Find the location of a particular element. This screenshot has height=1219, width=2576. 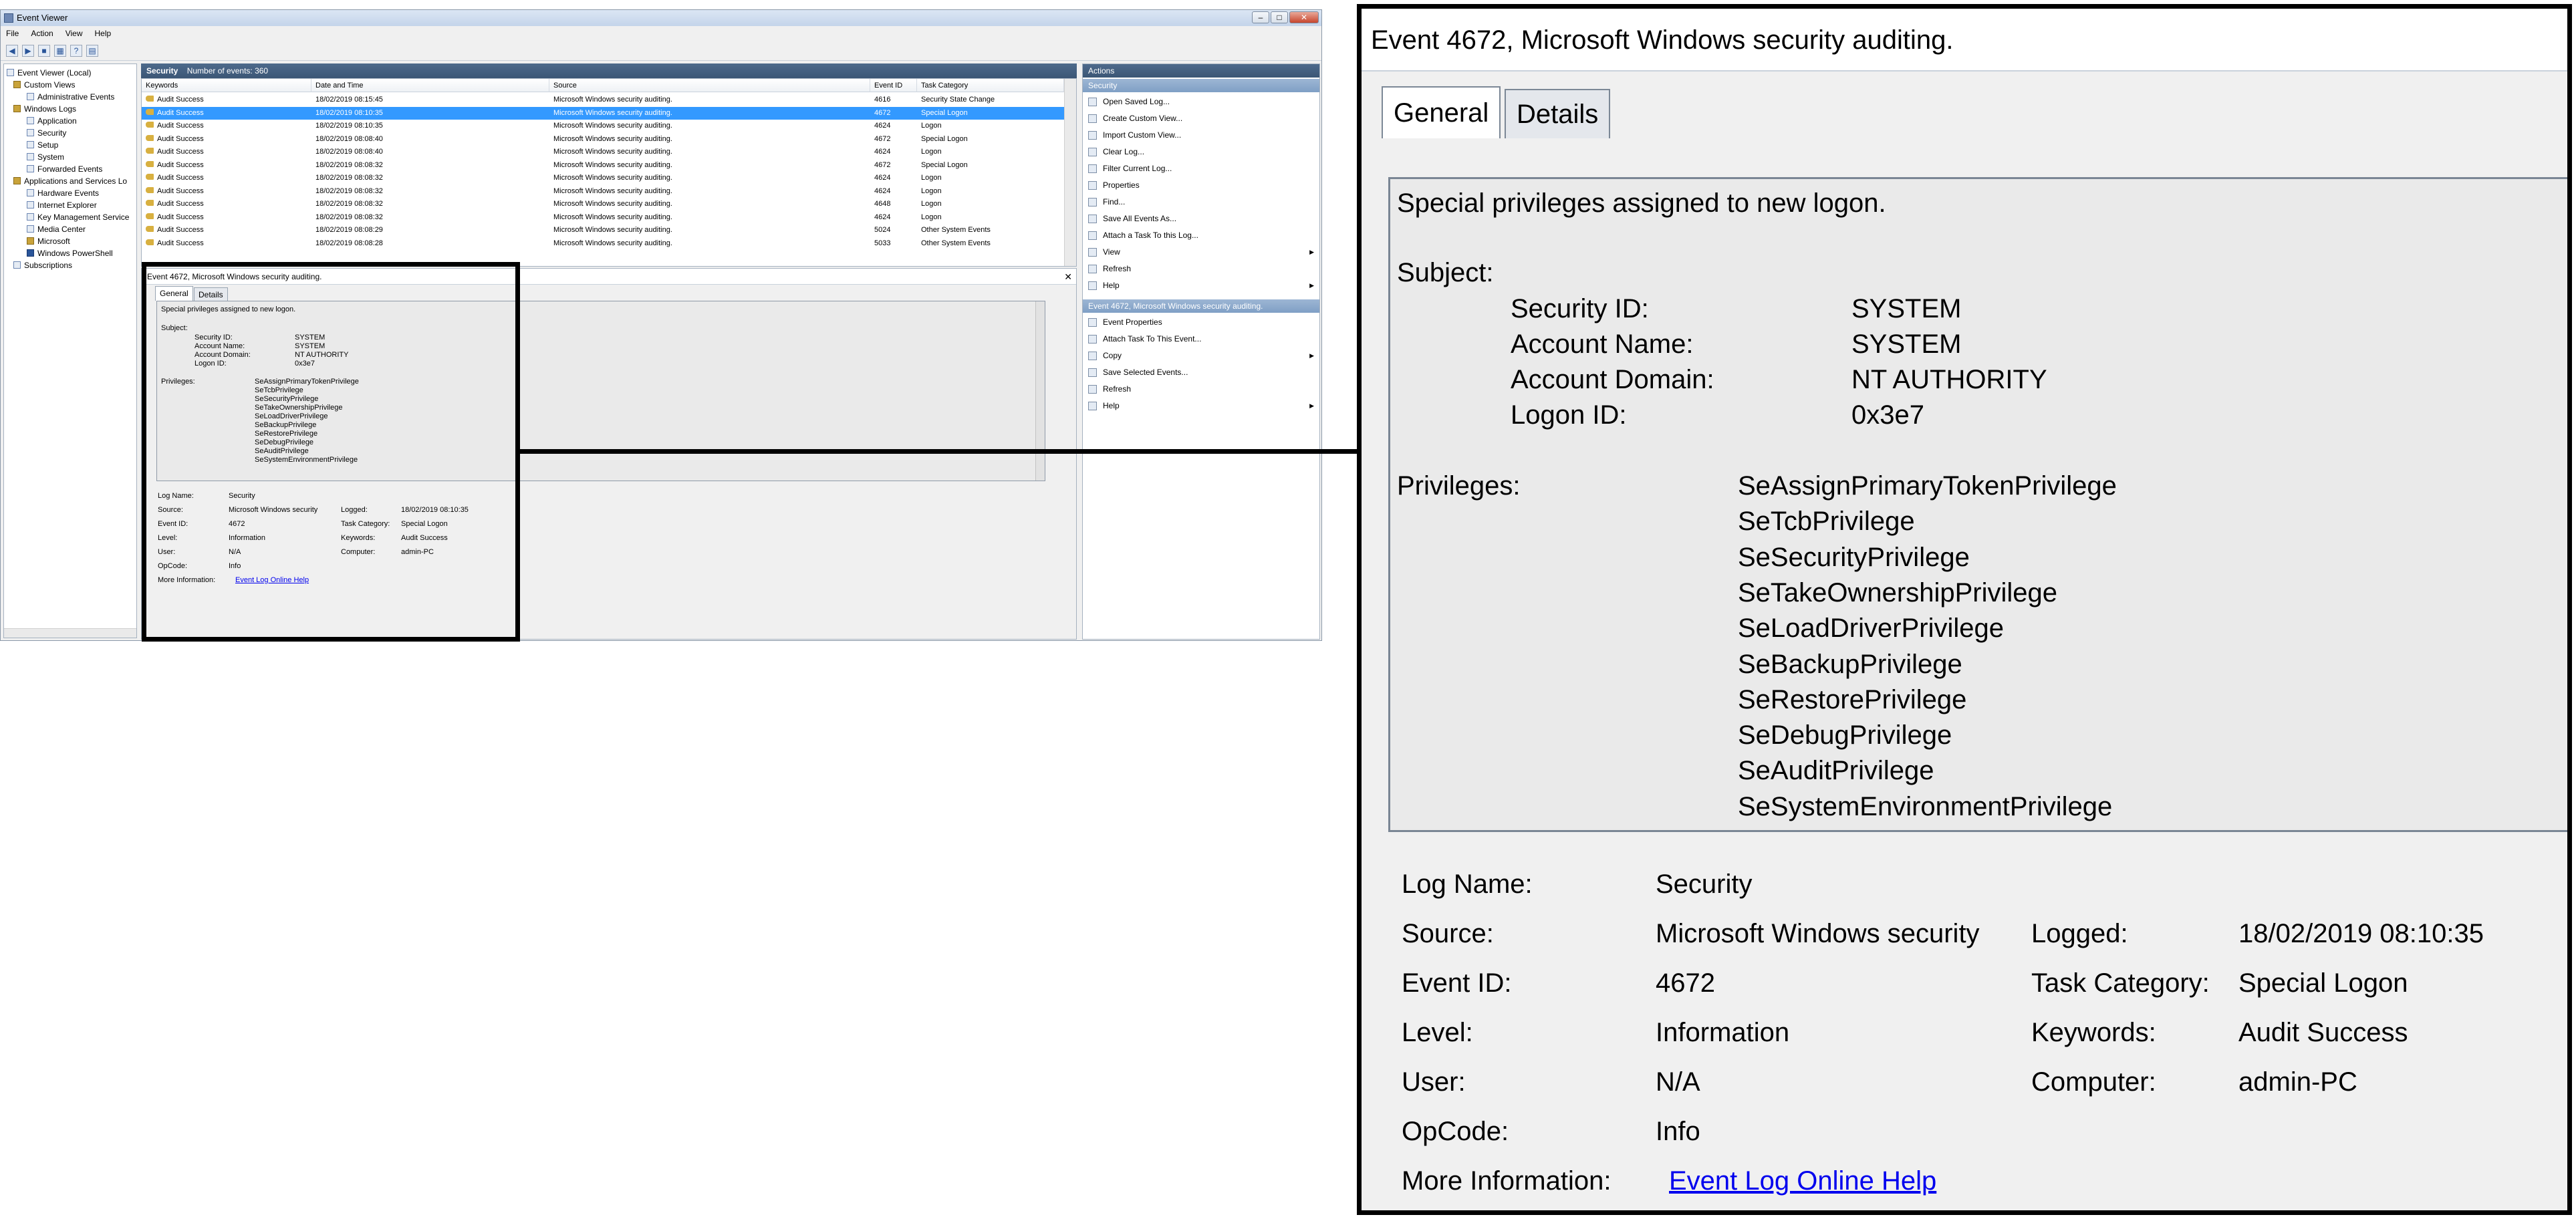

tree-item-hardware-events: Hardware Events is located at coordinates (63, 193).